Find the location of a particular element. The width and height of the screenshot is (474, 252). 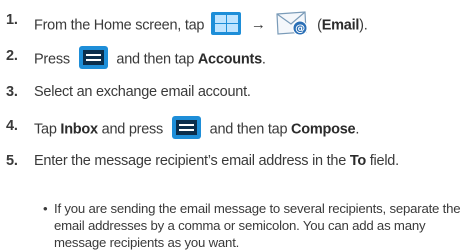

step-4-text-b: and press is located at coordinates (132, 129).